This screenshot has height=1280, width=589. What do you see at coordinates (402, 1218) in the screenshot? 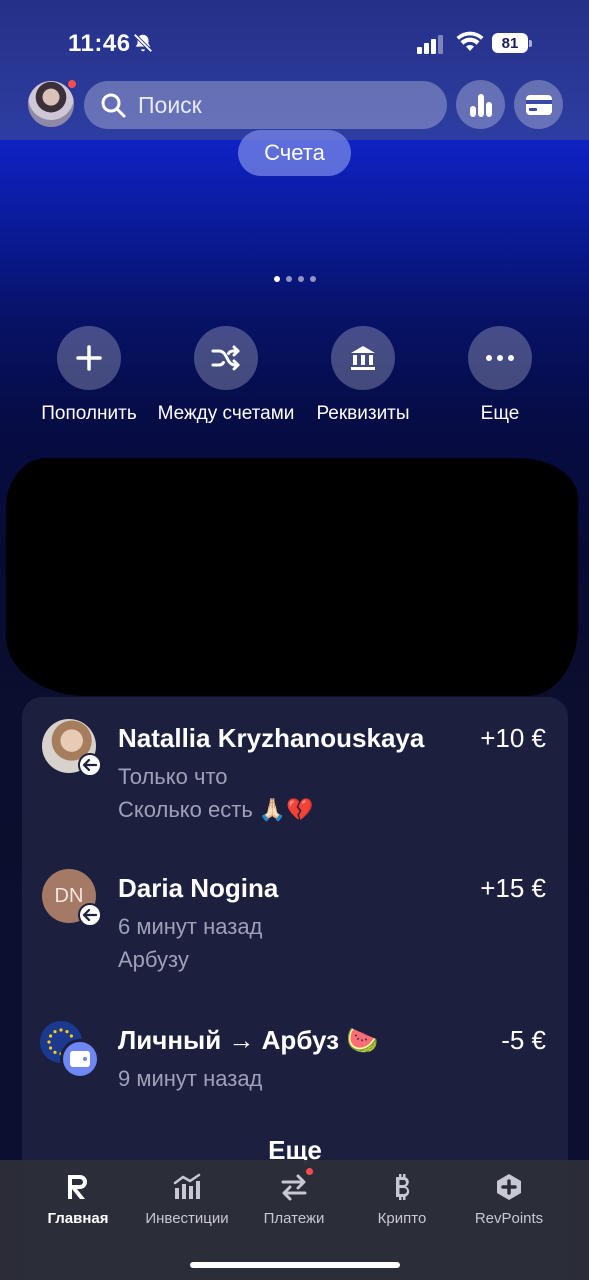
I see `tab-label: Крипто` at bounding box center [402, 1218].